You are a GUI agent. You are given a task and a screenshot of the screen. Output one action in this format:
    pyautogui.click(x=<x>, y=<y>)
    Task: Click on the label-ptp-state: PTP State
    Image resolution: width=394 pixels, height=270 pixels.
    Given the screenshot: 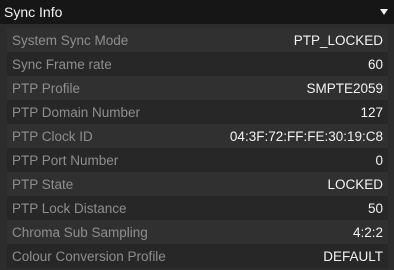 What is the action you would take?
    pyautogui.click(x=43, y=184)
    